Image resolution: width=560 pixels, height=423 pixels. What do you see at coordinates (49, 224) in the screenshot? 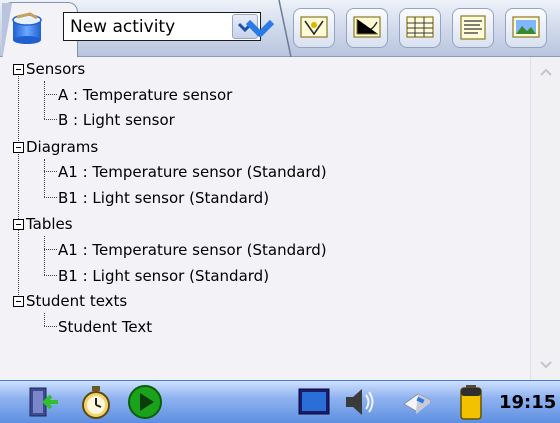
I see `tree-group-tables: Tables` at bounding box center [49, 224].